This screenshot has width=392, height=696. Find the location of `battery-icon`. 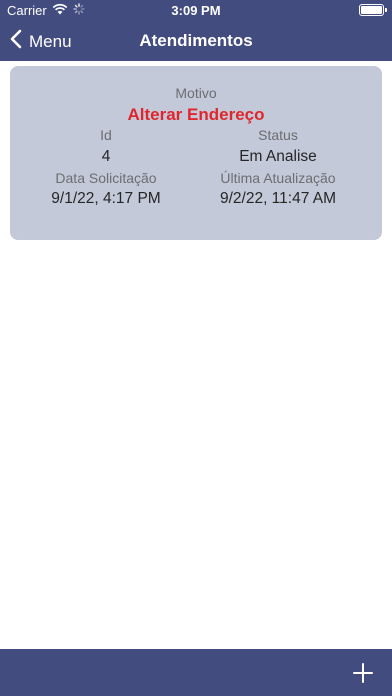

battery-icon is located at coordinates (373, 10).